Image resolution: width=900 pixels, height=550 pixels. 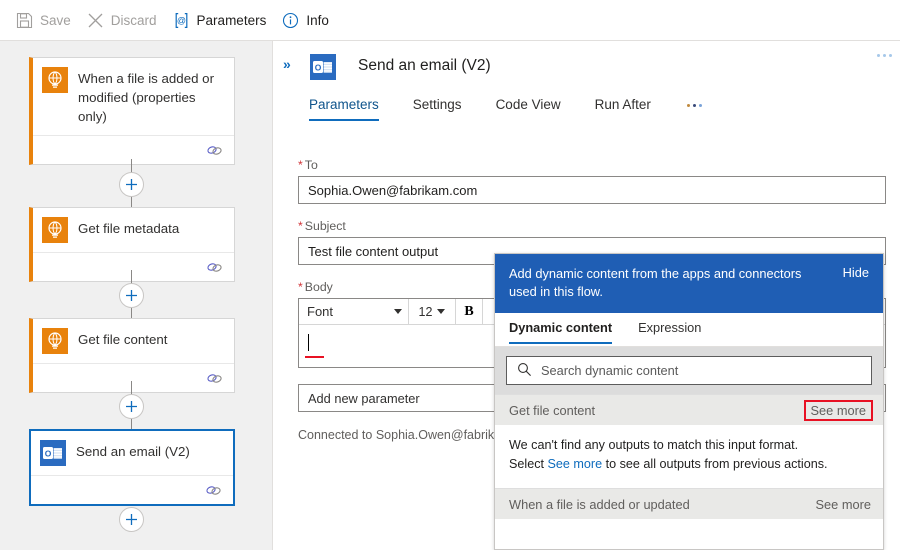 I want to click on save-label: Save, so click(x=55, y=20).